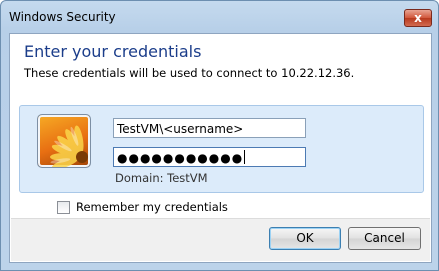 Image resolution: width=439 pixels, height=271 pixels. Describe the element at coordinates (152, 207) in the screenshot. I see `remember-label: Remember my credentials` at that location.